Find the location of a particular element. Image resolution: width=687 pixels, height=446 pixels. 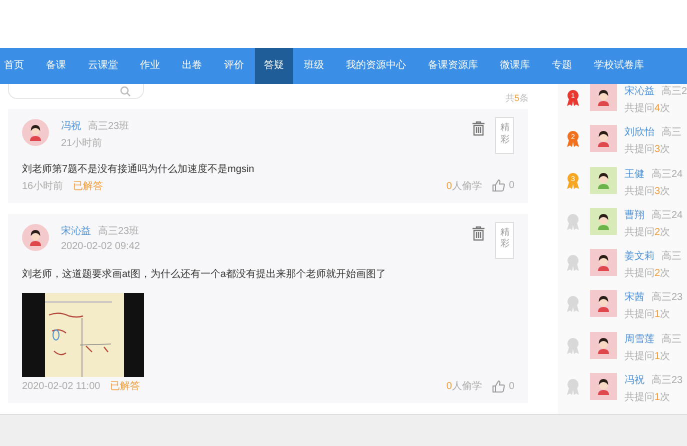

user-name: 刘欣怡 is located at coordinates (639, 132).